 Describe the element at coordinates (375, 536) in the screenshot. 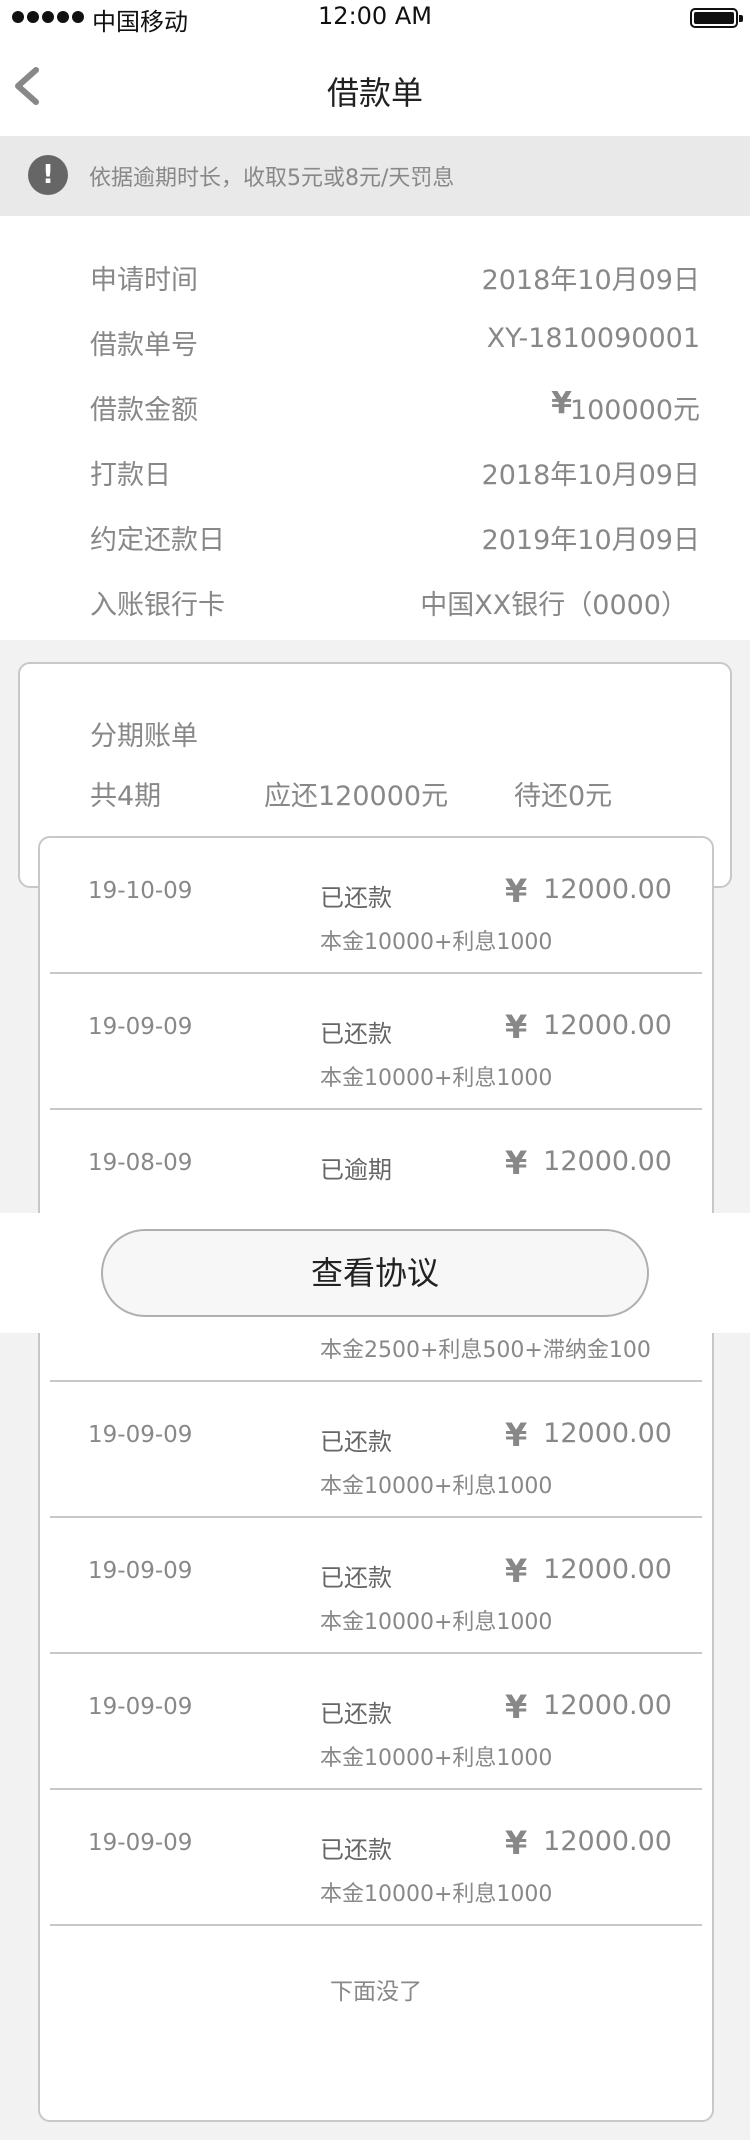

I see `info-row-repay-date: 约定还款日 2019年10月09日` at that location.